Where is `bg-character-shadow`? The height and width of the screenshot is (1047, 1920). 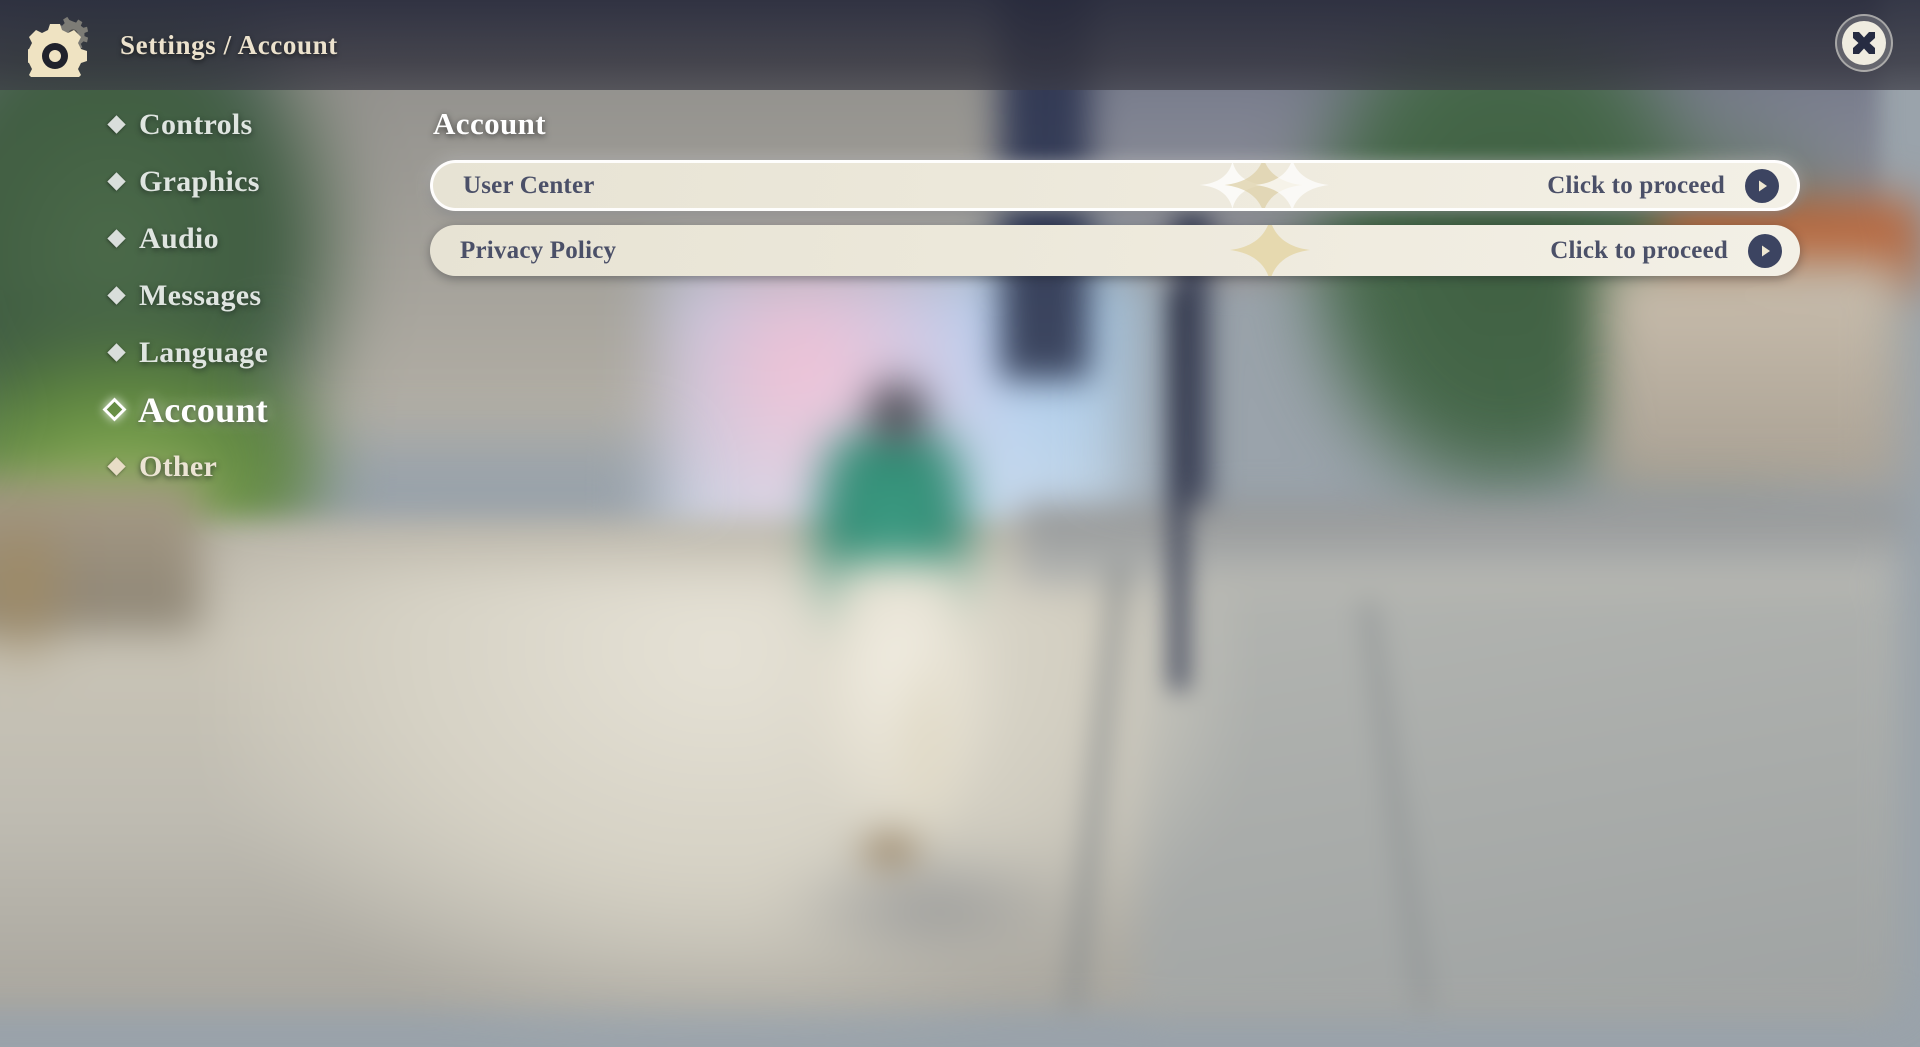 bg-character-shadow is located at coordinates (930, 905).